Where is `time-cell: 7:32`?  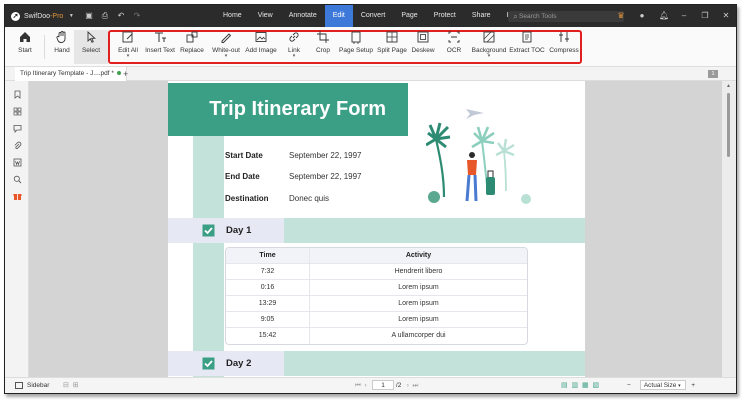
time-cell: 7:32 is located at coordinates (268, 271).